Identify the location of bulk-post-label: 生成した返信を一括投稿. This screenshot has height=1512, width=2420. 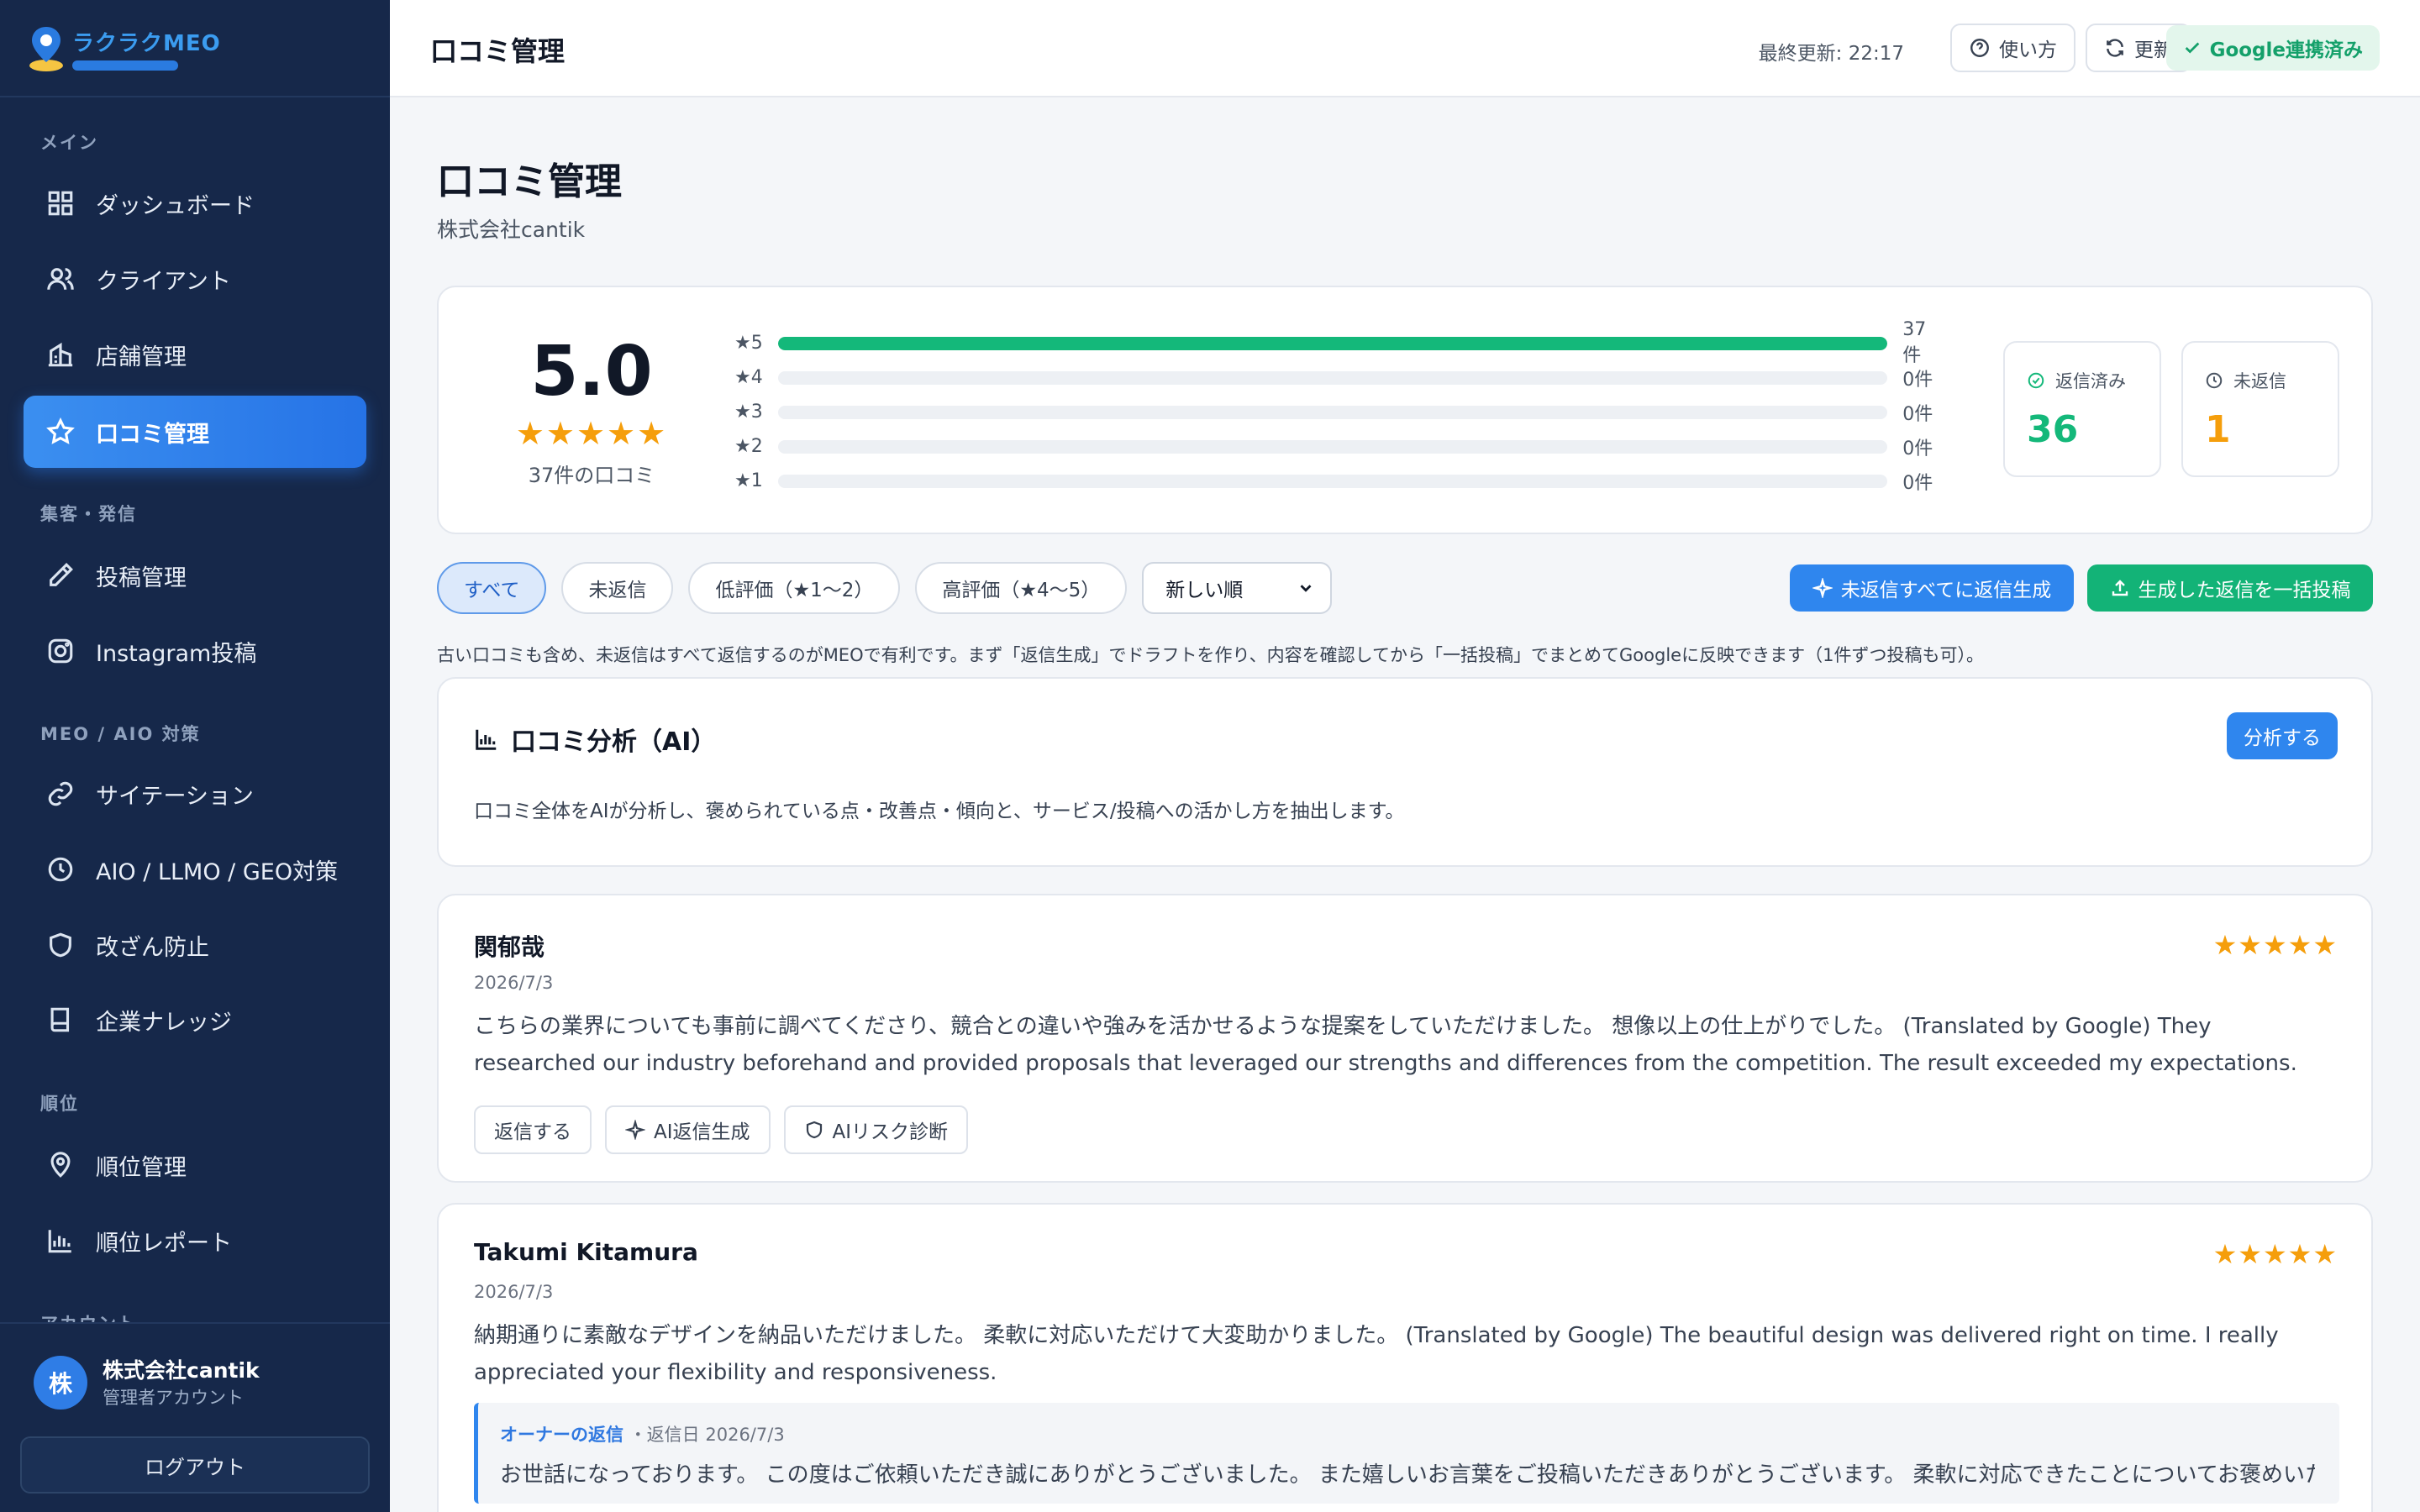
(2244, 590).